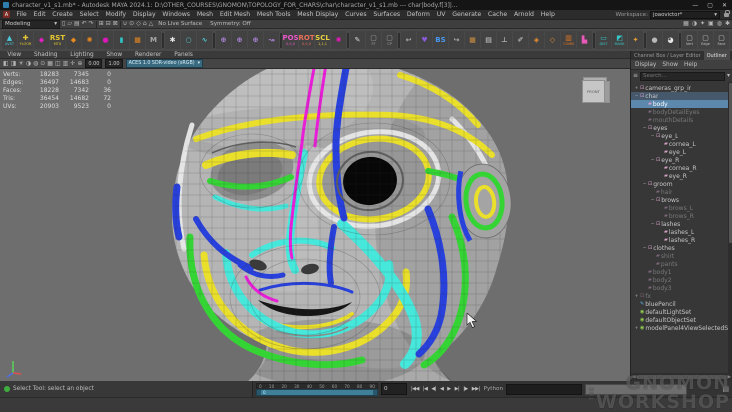  I want to click on status-icon: ↷, so click(91, 24).